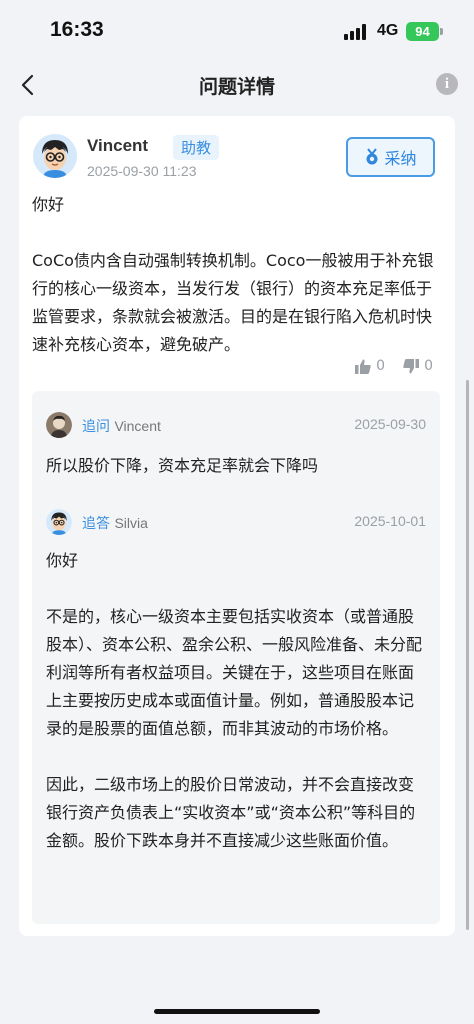  Describe the element at coordinates (96, 524) in the screenshot. I see `reply-tag: 追答` at that location.